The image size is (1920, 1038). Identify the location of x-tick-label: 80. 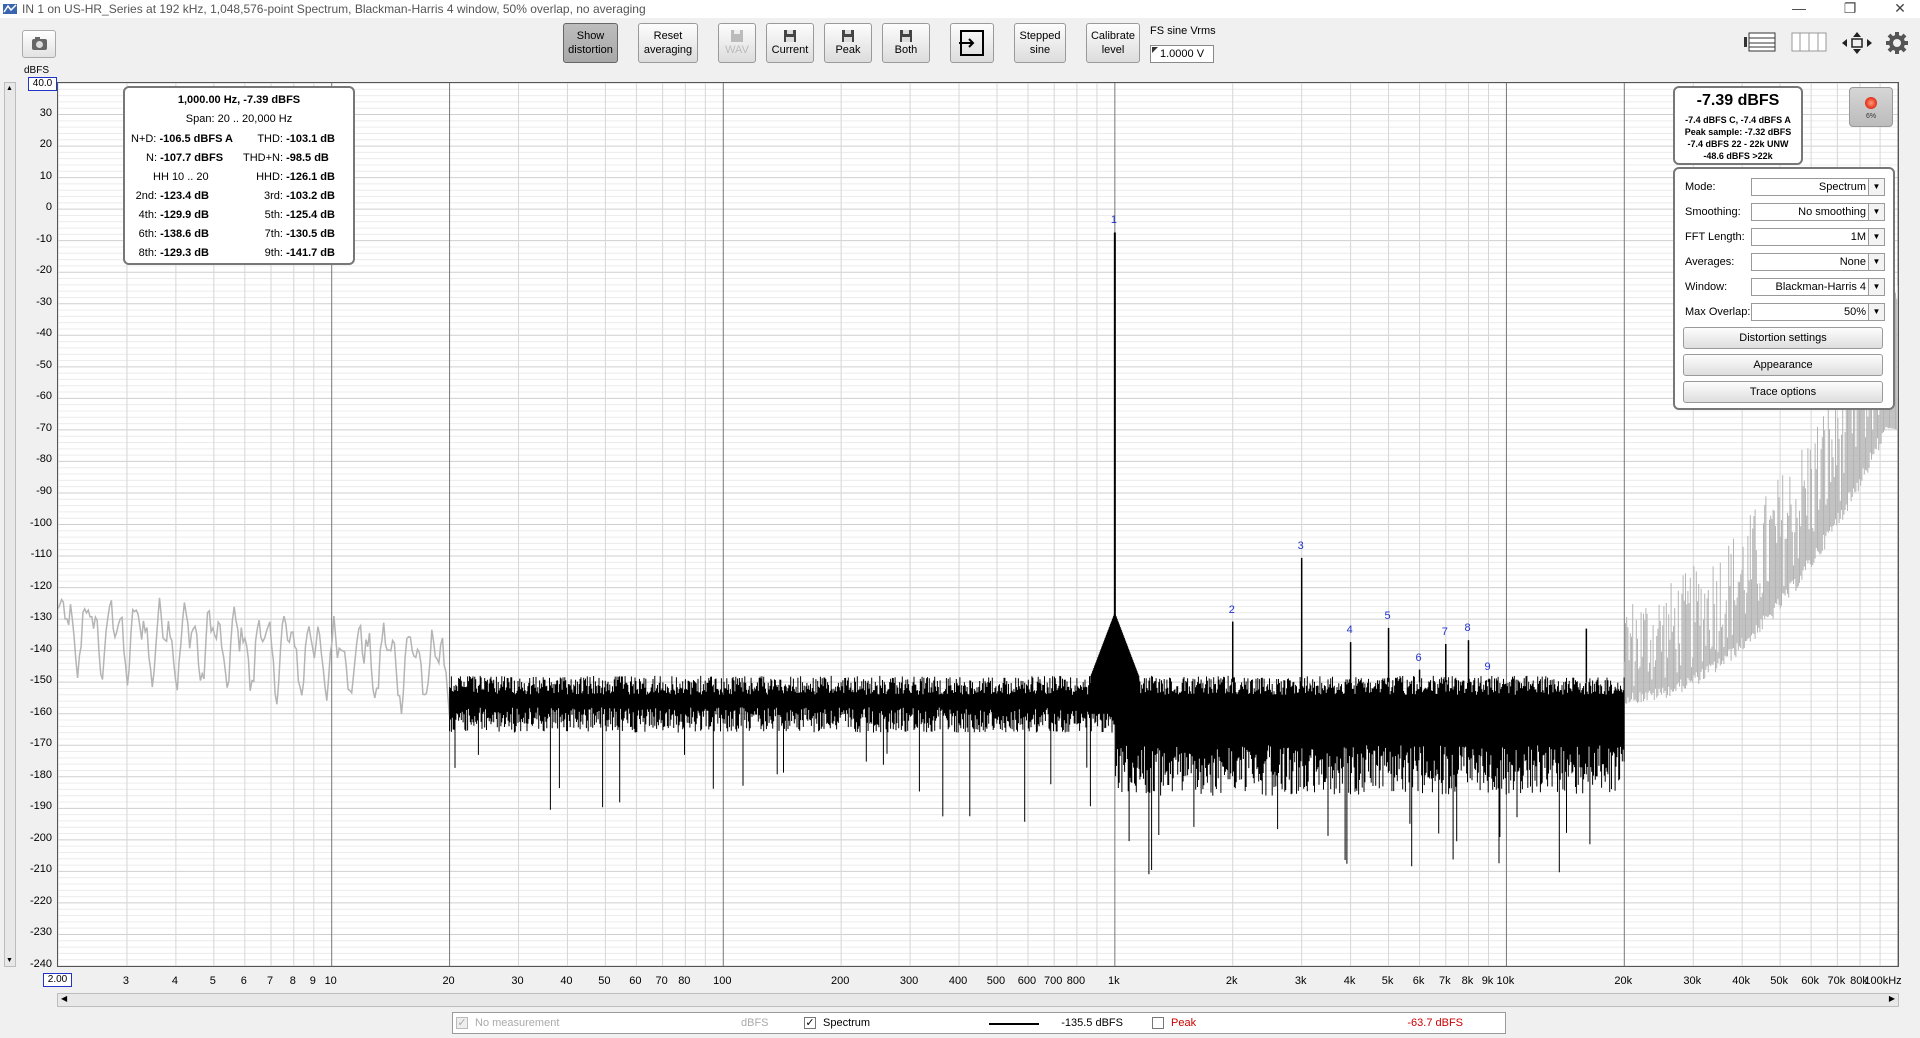
(684, 981).